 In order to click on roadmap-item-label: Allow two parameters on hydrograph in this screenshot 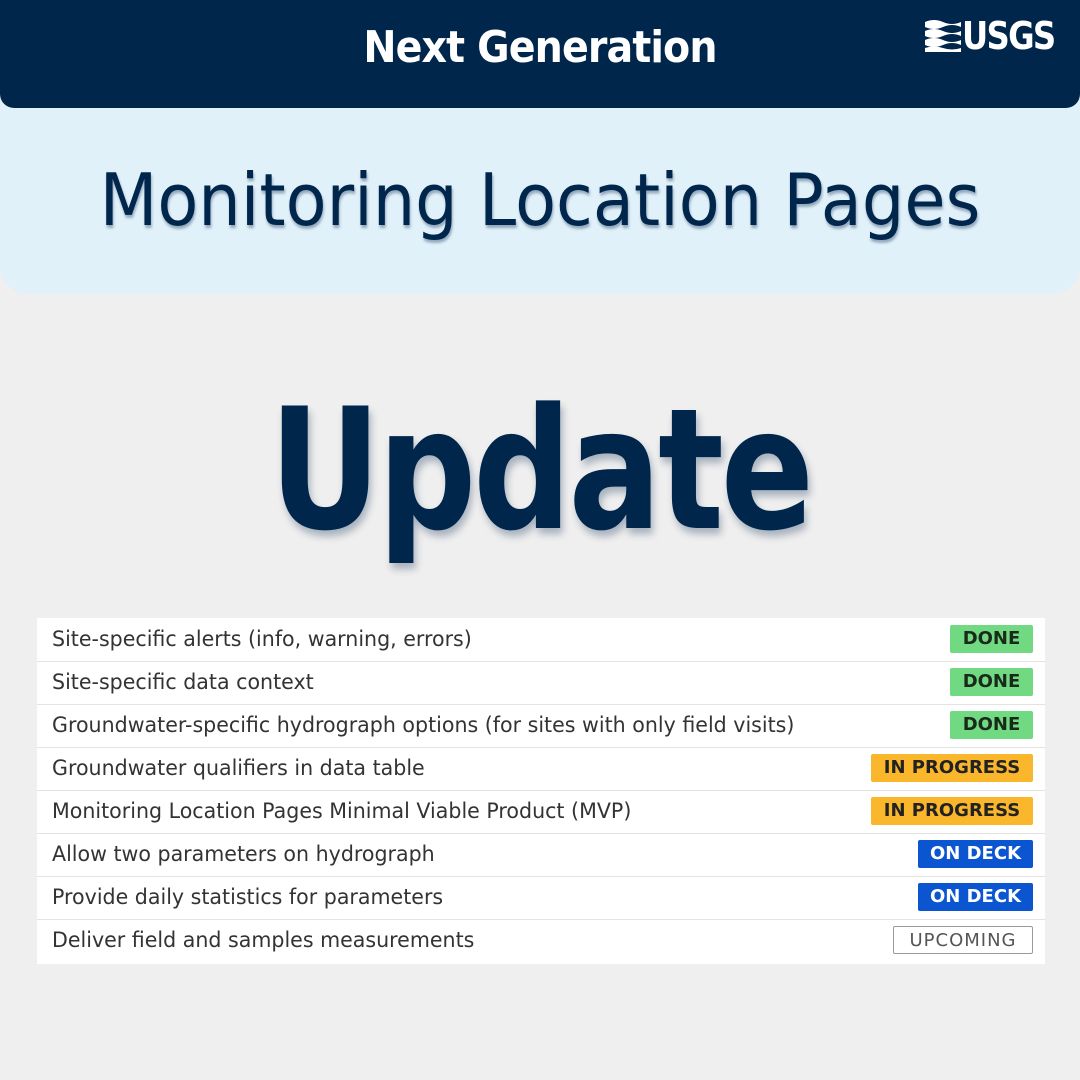, I will do `click(243, 854)`.